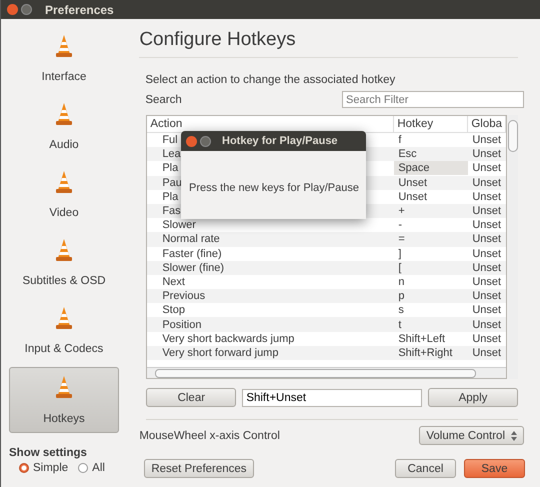  Describe the element at coordinates (171, 154) in the screenshot. I see `table-cell-text: Lea` at that location.